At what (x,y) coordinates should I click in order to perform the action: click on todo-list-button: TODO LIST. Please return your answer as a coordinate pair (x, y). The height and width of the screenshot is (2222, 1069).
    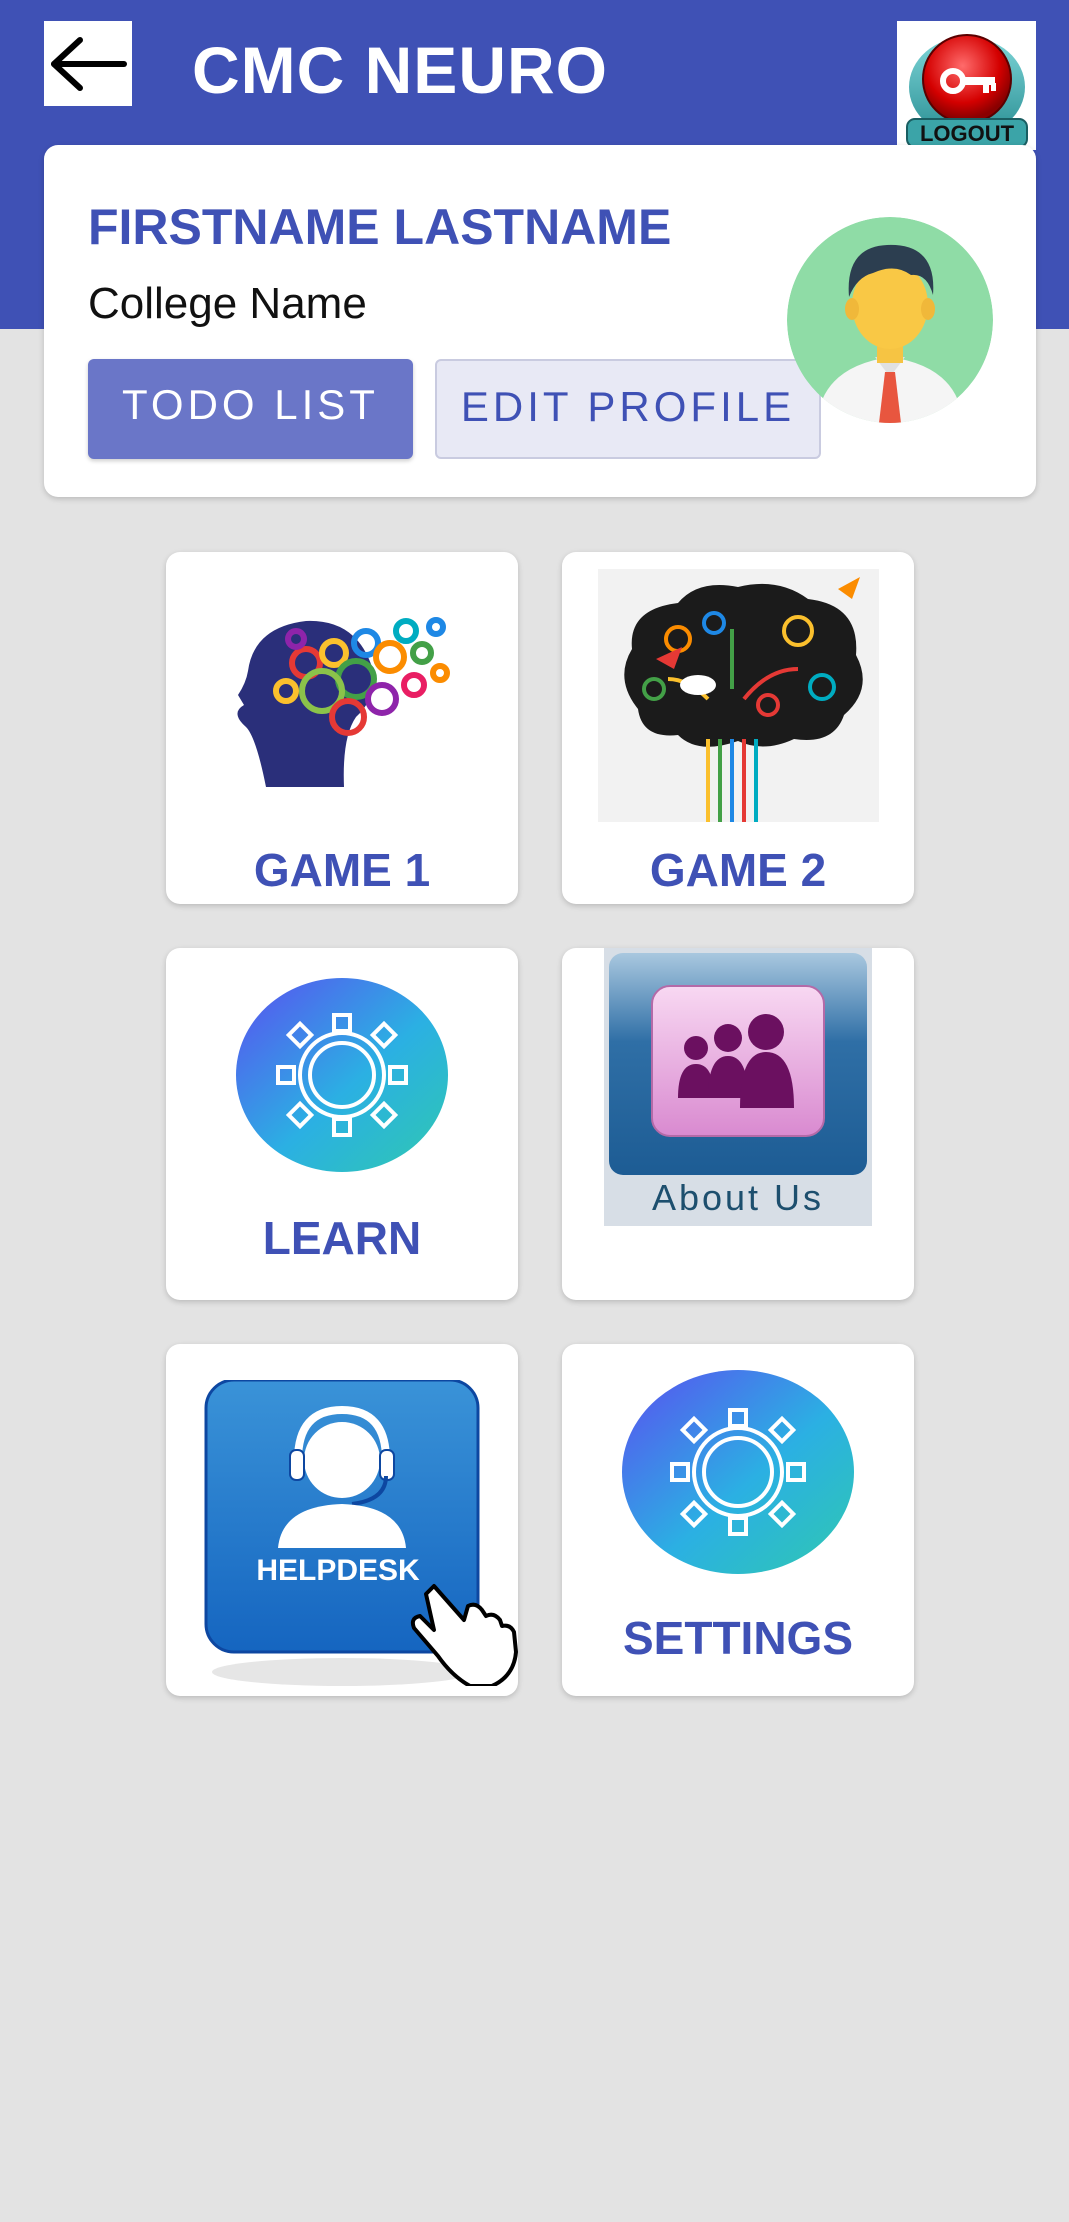
    Looking at the image, I should click on (250, 409).